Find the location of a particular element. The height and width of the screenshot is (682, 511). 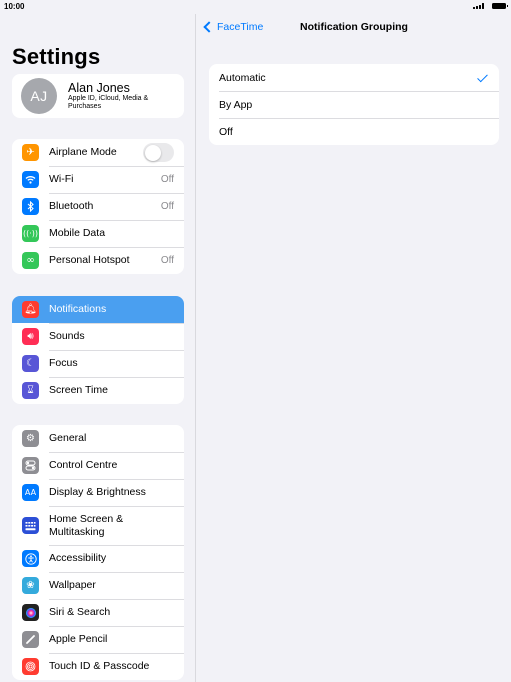

sidebar-item-airplane-mode: ✈ Airplane Mode is located at coordinates (98, 152).